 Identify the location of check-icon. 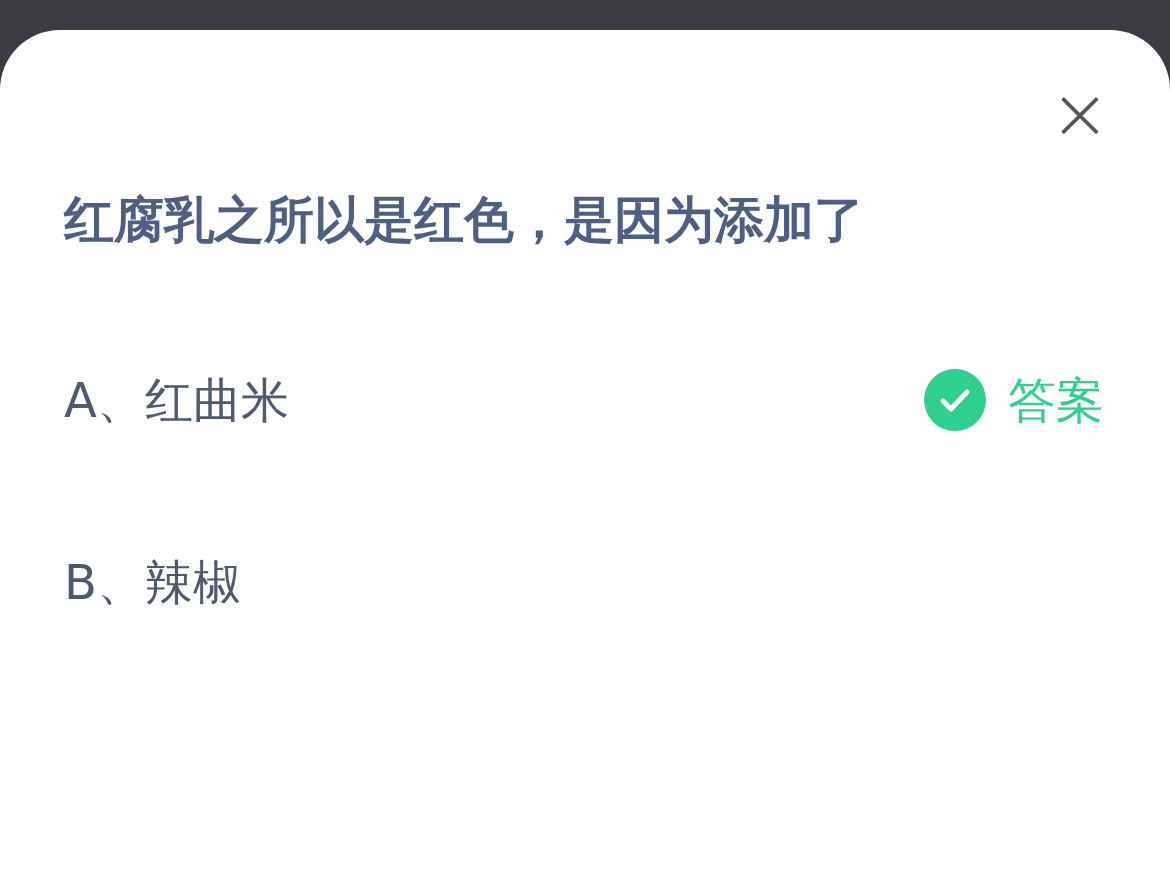
(955, 400).